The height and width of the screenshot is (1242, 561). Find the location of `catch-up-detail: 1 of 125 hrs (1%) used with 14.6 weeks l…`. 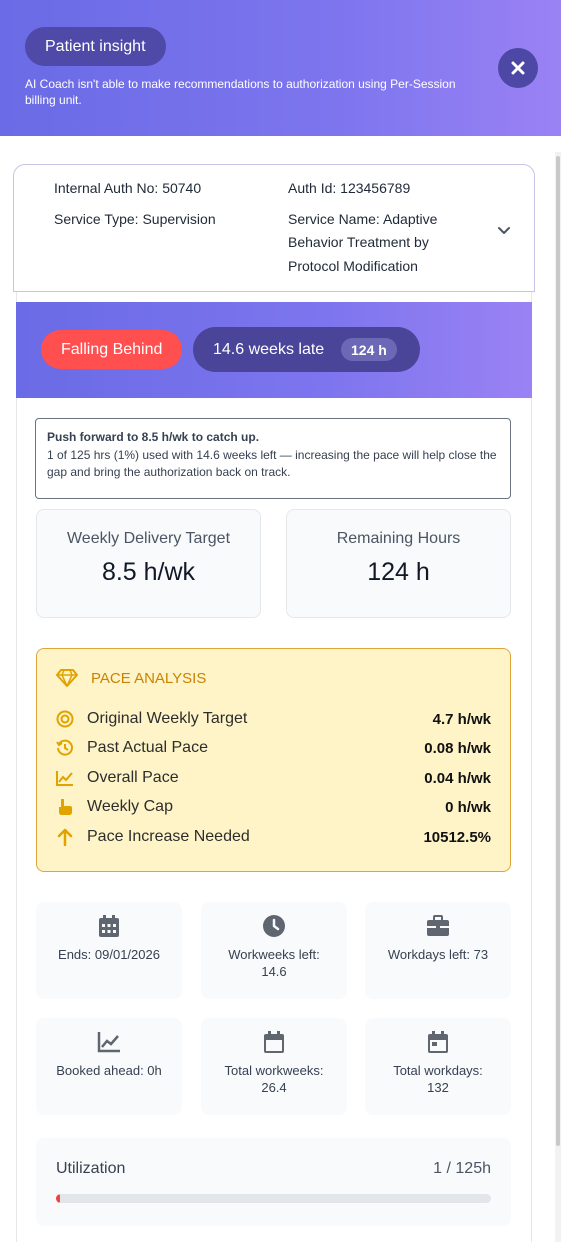

catch-up-detail: 1 of 125 hrs (1%) used with 14.6 weeks l… is located at coordinates (272, 463).